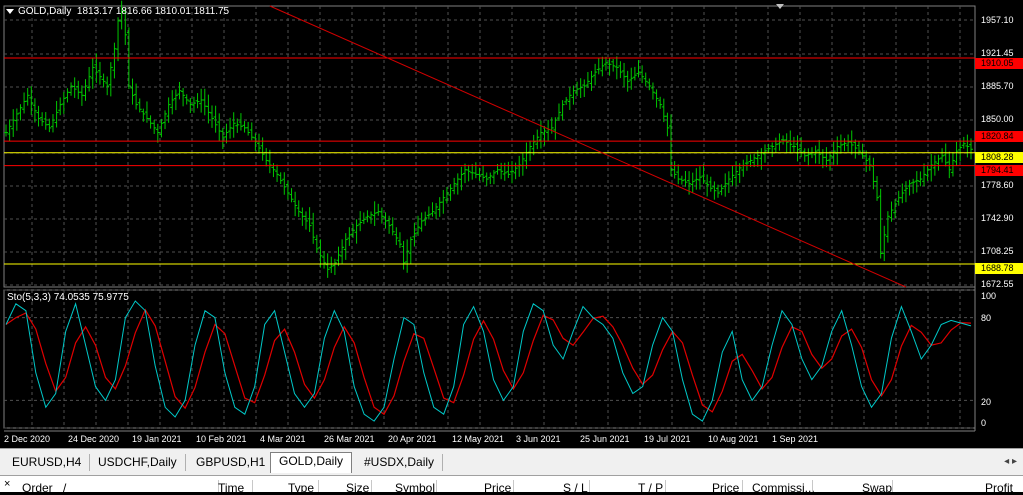  Describe the element at coordinates (37, 488) in the screenshot. I see `column-header-order: Order` at that location.